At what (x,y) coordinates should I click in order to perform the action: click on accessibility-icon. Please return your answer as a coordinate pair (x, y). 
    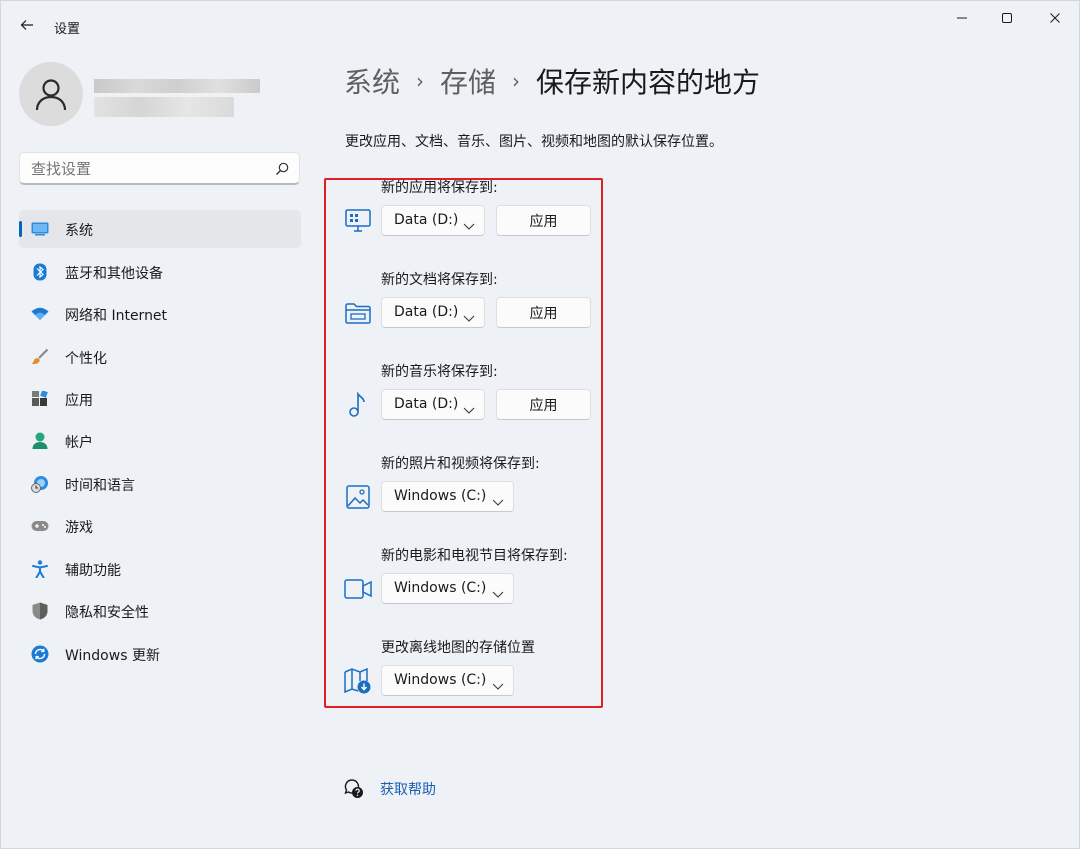
    Looking at the image, I should click on (40, 569).